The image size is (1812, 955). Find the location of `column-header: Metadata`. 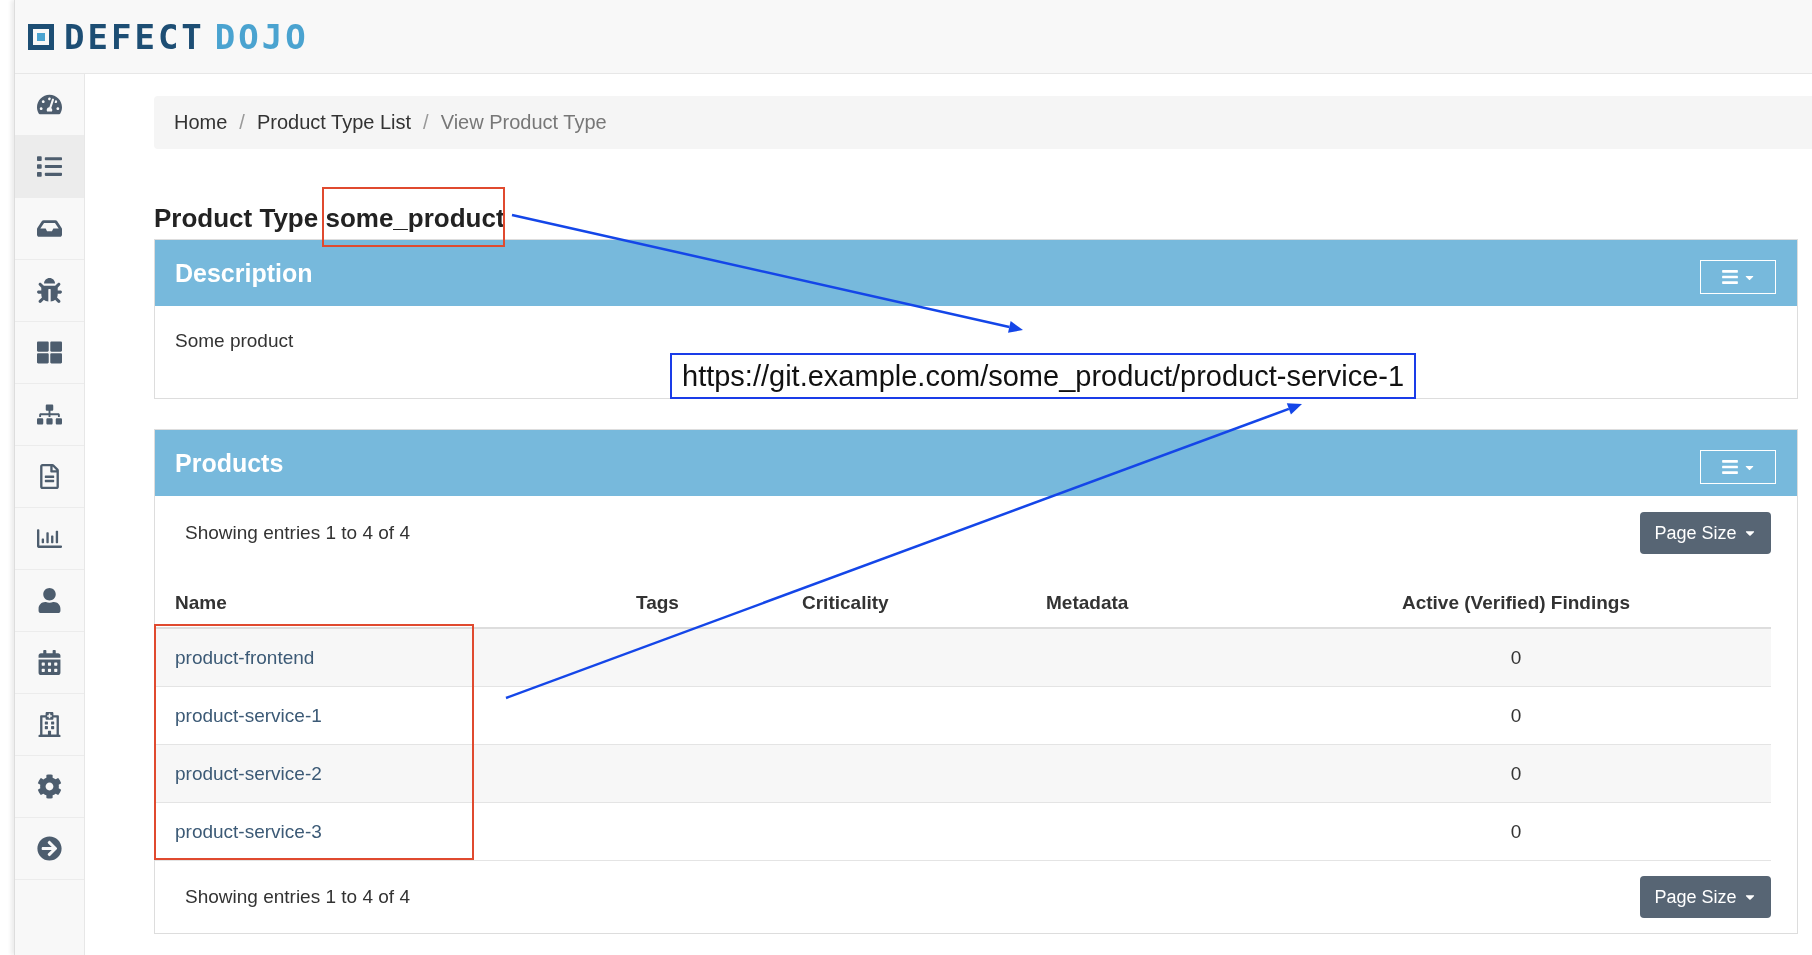

column-header: Metadata is located at coordinates (1088, 603).